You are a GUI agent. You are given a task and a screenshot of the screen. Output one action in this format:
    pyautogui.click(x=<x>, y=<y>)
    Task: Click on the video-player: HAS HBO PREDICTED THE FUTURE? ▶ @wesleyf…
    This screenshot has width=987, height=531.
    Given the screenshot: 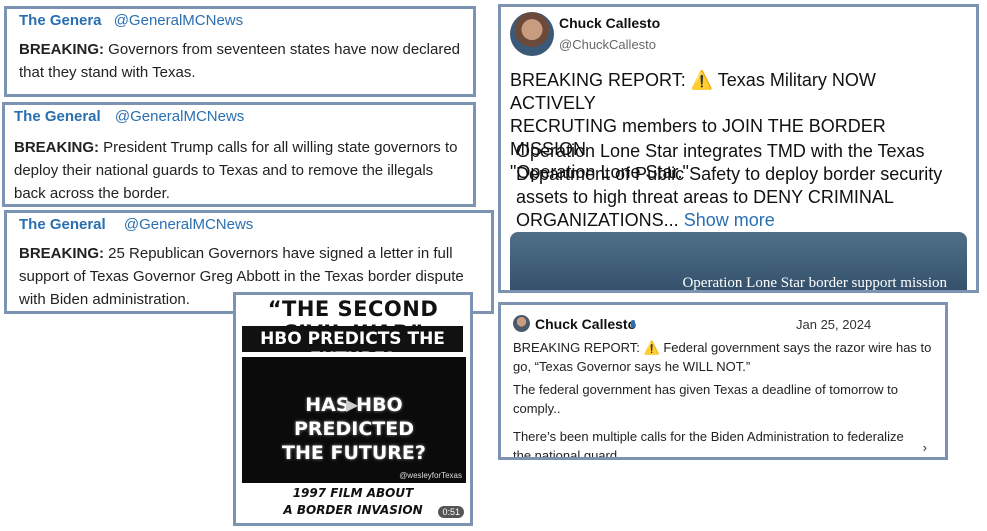 What is the action you would take?
    pyautogui.click(x=354, y=420)
    